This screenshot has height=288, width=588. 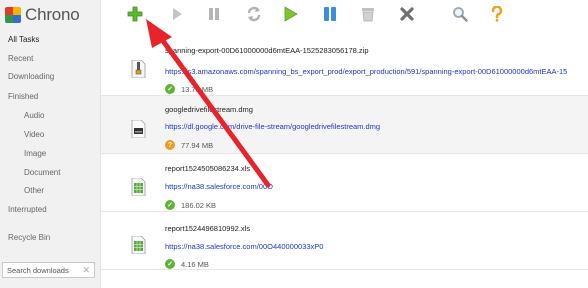 I want to click on delete-button, so click(x=368, y=14).